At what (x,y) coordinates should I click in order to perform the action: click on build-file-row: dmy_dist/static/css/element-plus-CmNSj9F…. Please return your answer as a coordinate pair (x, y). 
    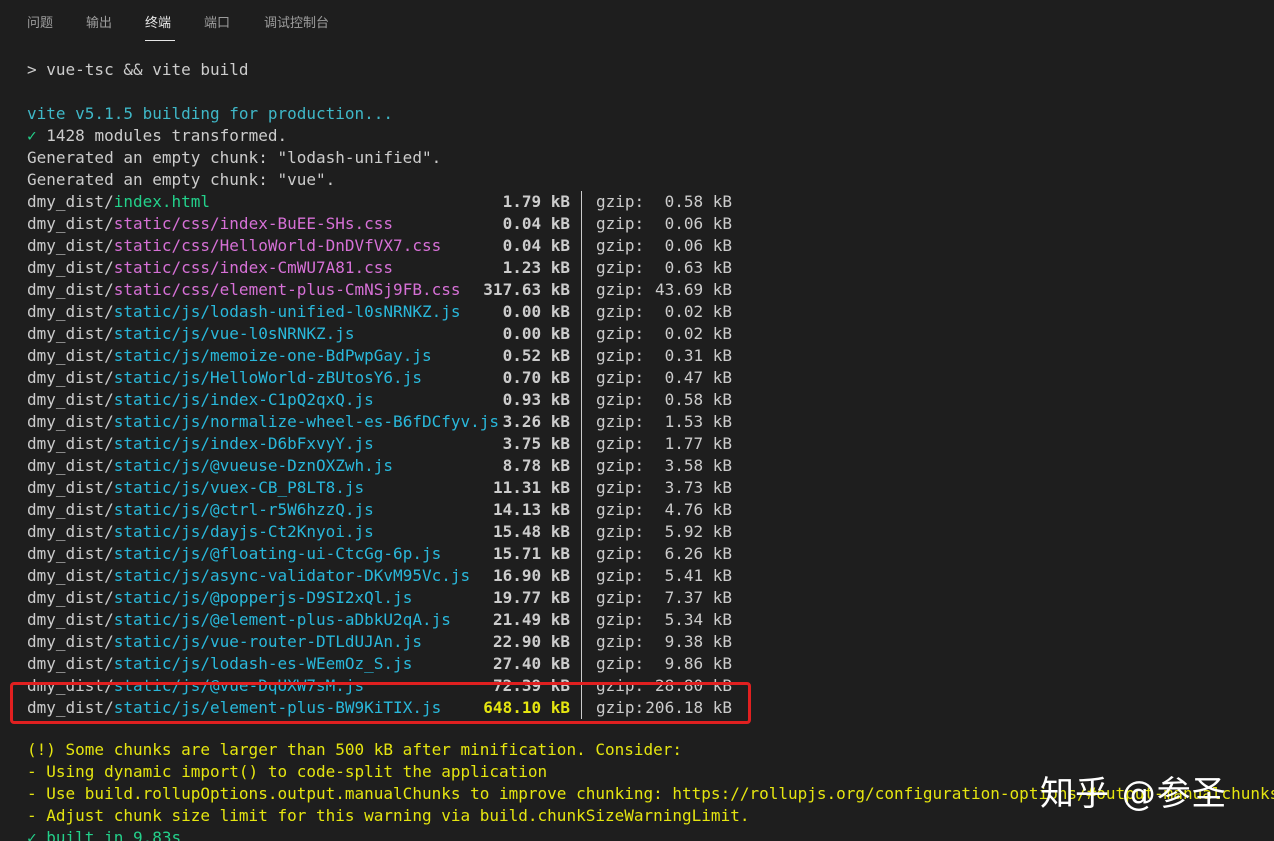
    Looking at the image, I should click on (380, 290).